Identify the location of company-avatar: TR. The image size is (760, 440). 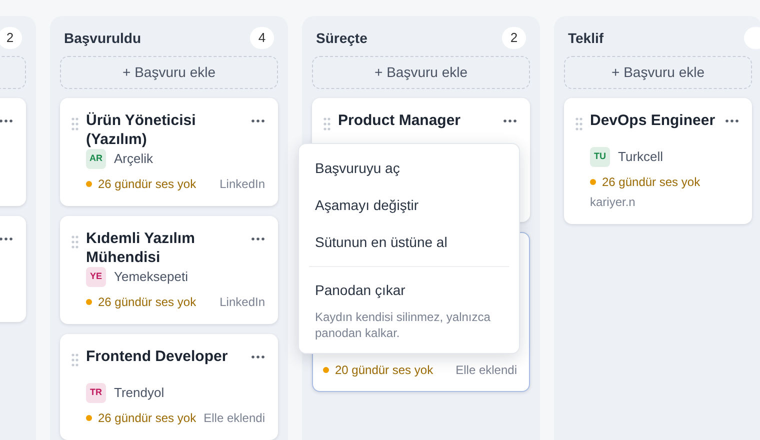
(96, 393).